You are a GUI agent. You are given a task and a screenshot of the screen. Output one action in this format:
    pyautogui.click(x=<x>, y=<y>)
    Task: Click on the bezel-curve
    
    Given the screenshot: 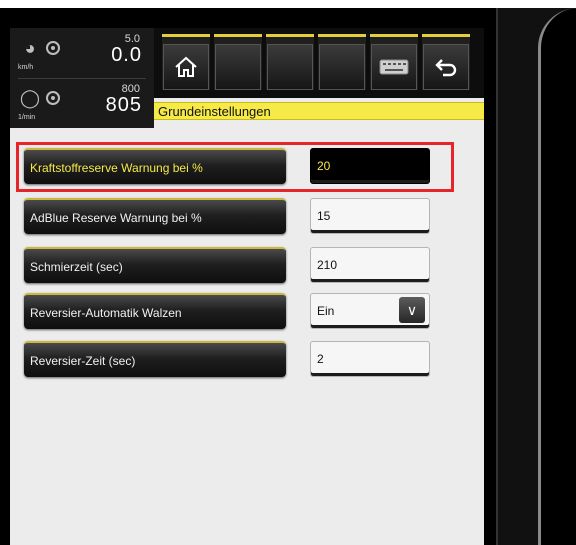 What is the action you would take?
    pyautogui.click(x=557, y=276)
    